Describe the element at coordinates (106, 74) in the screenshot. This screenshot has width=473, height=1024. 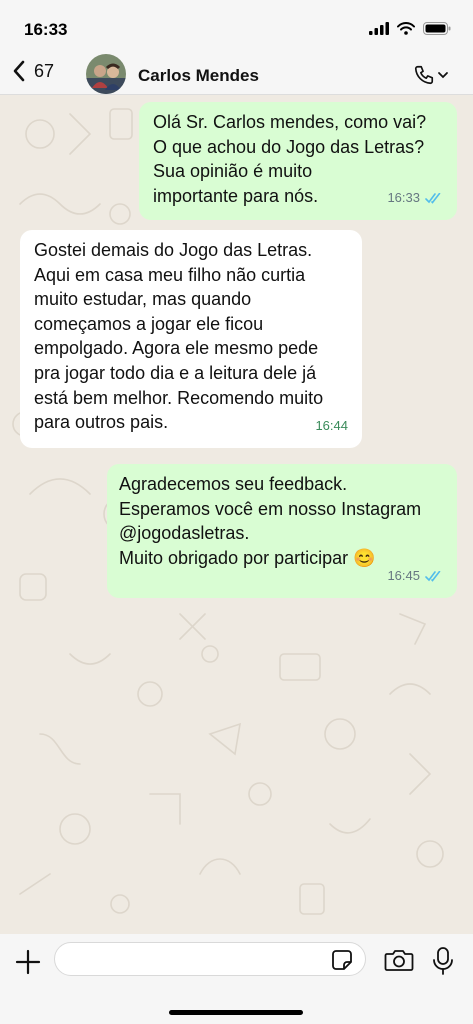
I see `avatar` at that location.